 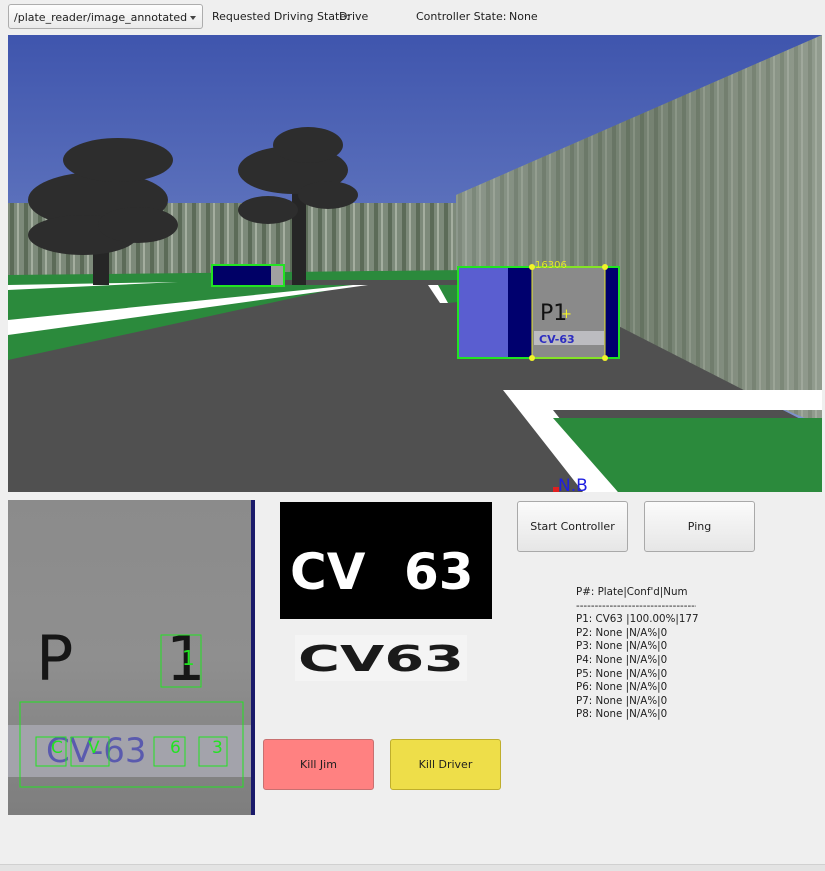 I want to click on results-row: P6: None |N/A%|0, so click(x=622, y=687).